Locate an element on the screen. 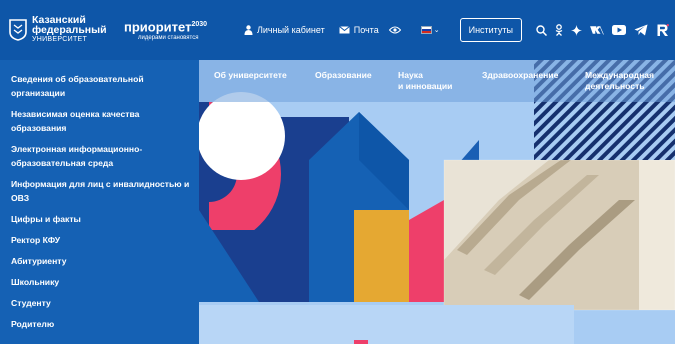 This screenshot has height=344, width=675. user-icon is located at coordinates (248, 30).